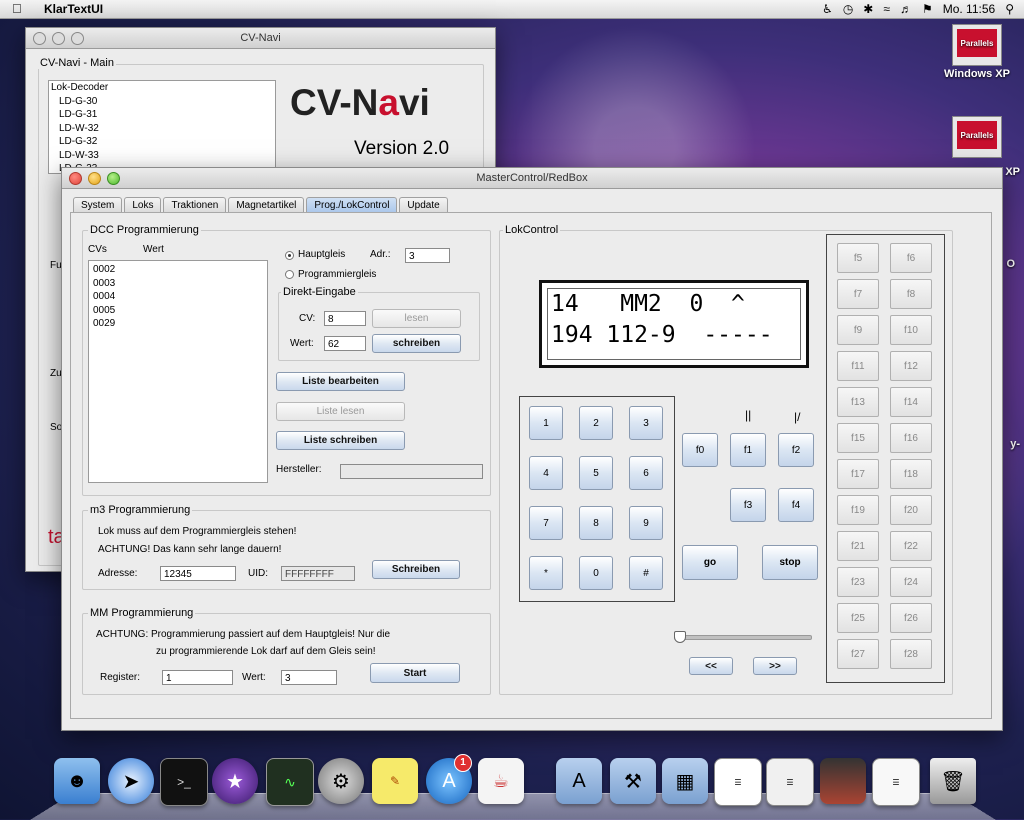 The height and width of the screenshot is (820, 1024). Describe the element at coordinates (911, 330) in the screenshot. I see `f10-button: f10` at that location.